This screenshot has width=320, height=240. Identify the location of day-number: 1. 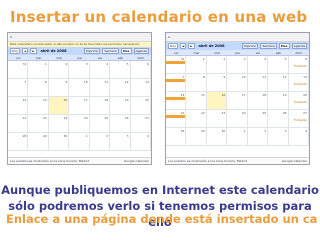
(86, 136).